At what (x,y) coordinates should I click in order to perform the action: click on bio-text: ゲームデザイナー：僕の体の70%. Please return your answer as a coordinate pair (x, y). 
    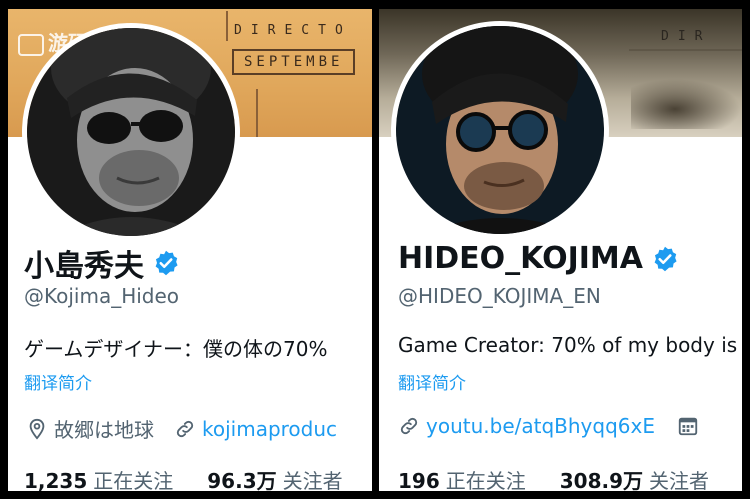
    Looking at the image, I should click on (176, 349).